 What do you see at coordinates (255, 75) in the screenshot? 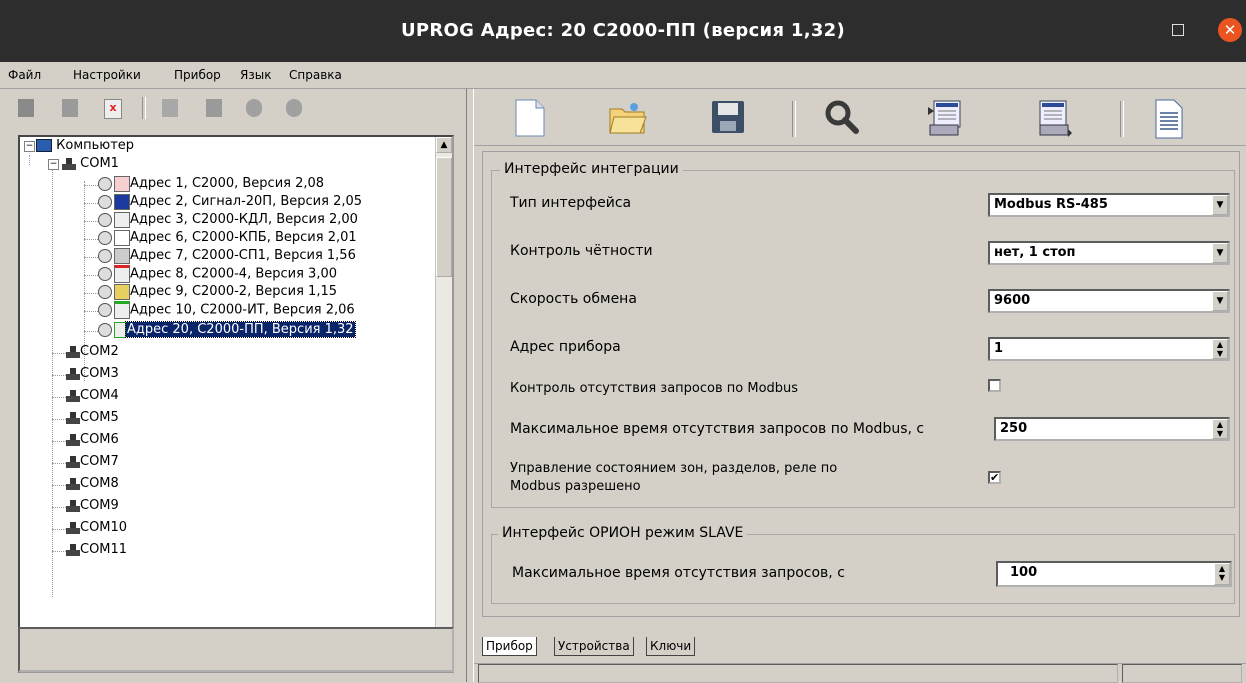
I see `menu-language: Язык` at bounding box center [255, 75].